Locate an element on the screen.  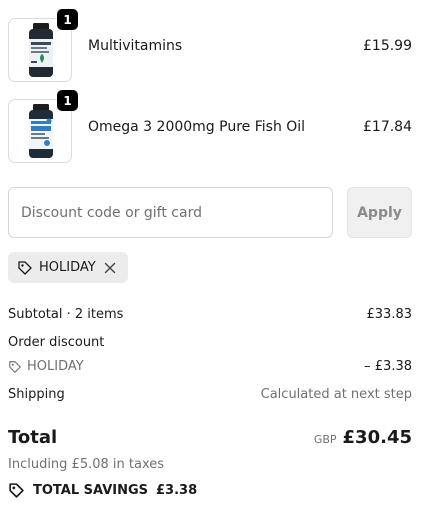
line-item-multivitamins: 1 Multivitamins £15.99 is located at coordinates (210, 45).